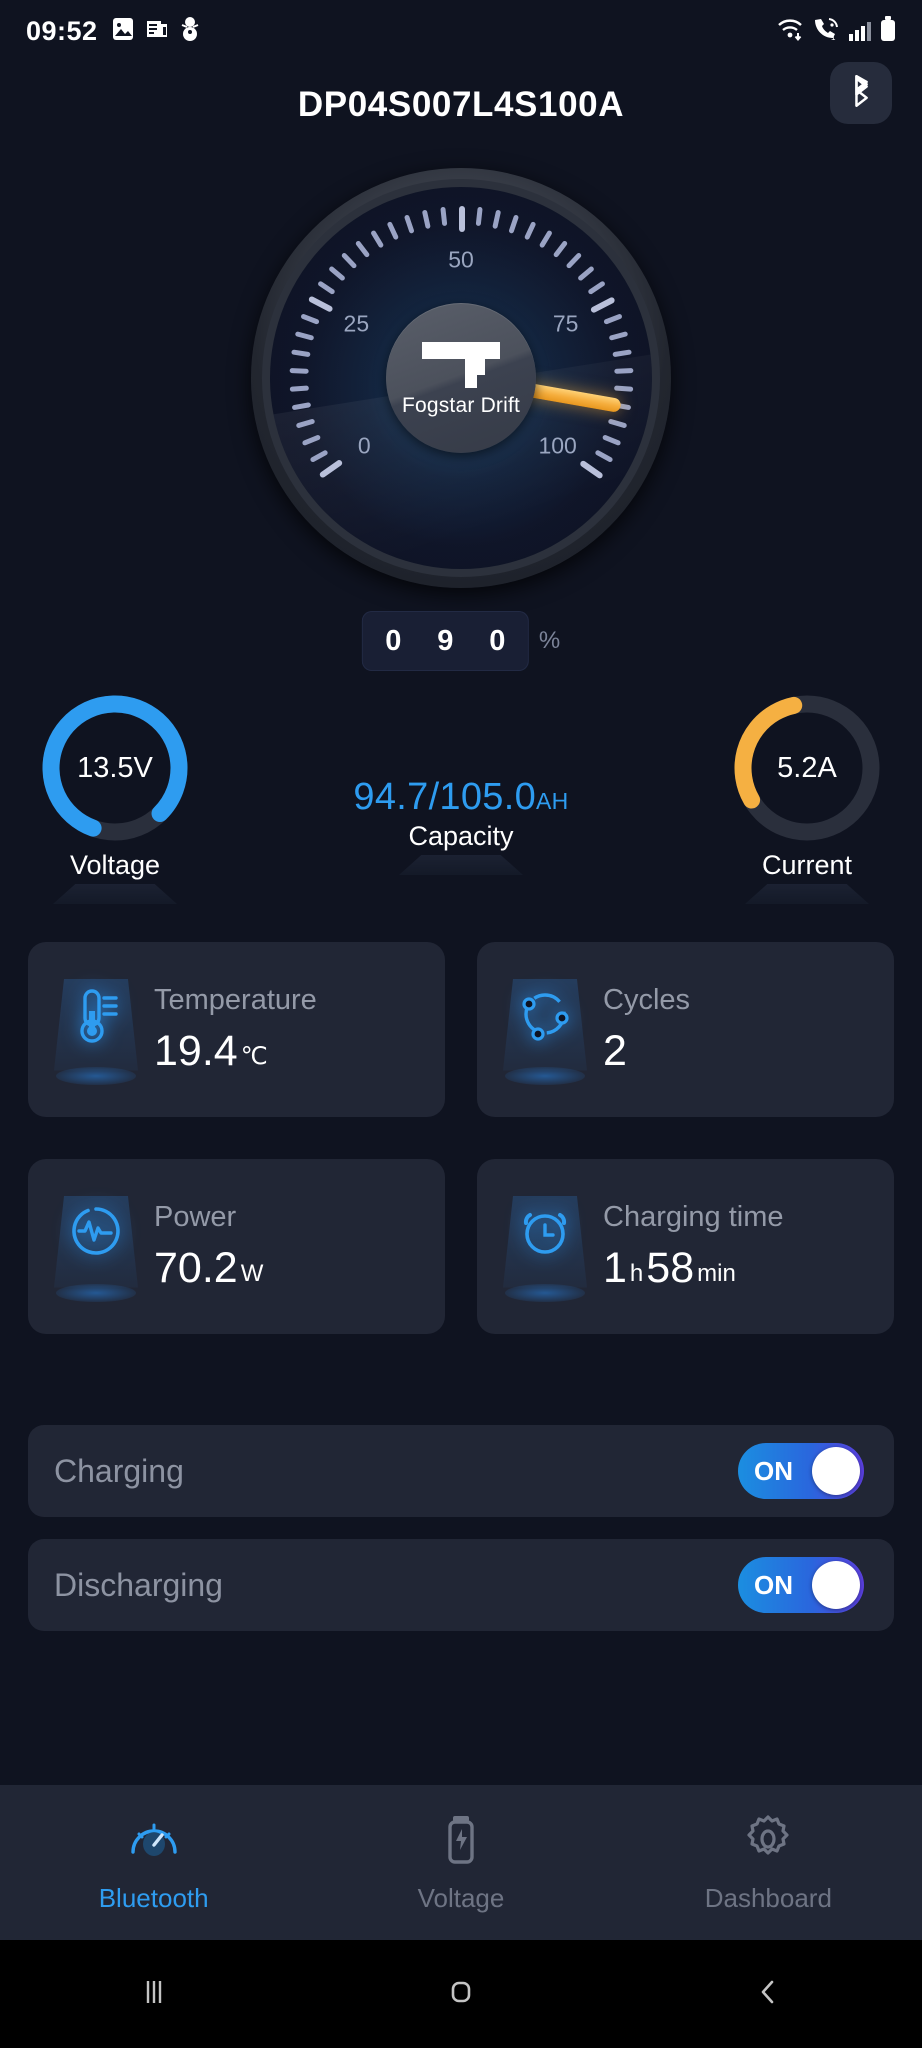 This screenshot has height=2048, width=922. I want to click on voltage-value: 13.5V, so click(115, 767).